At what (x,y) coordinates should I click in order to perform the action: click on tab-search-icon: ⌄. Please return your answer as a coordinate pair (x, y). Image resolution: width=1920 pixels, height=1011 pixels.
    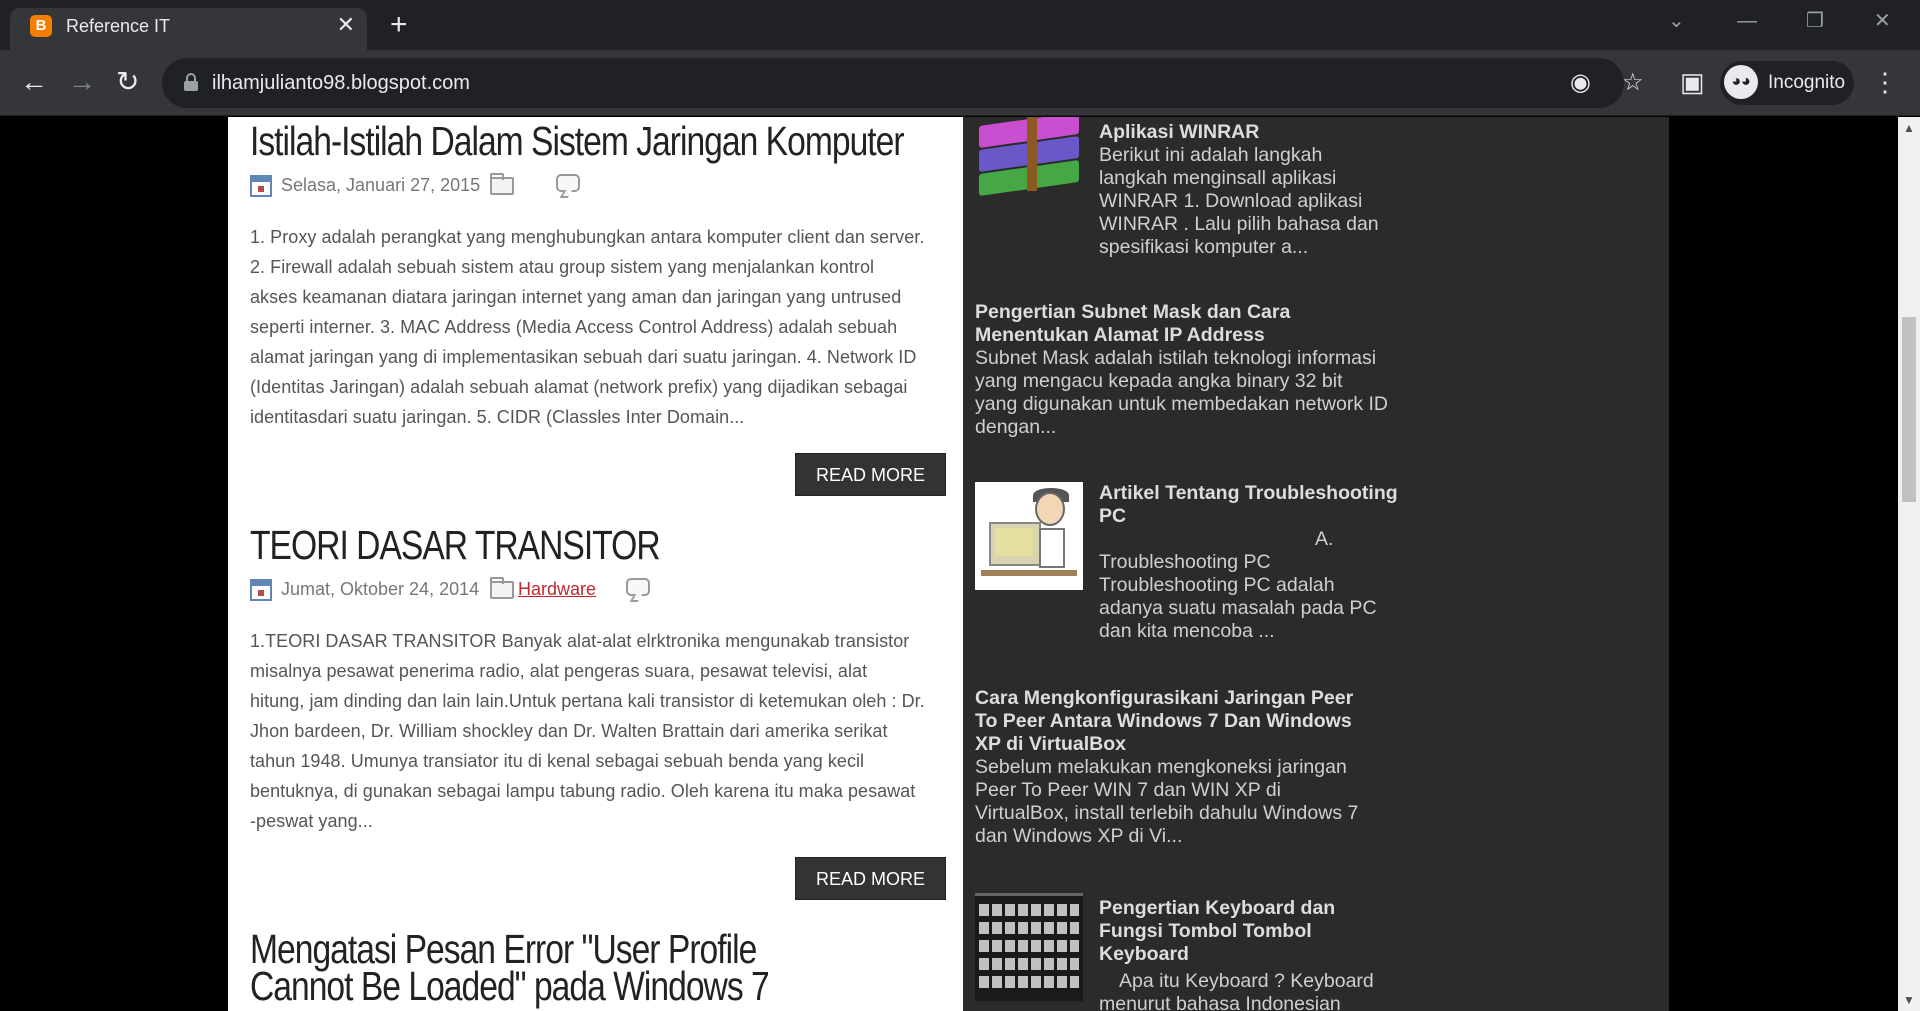
    Looking at the image, I should click on (1676, 21).